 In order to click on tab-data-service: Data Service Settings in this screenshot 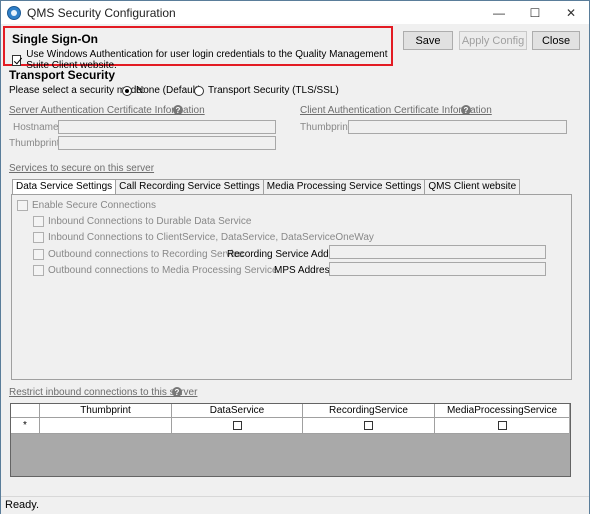, I will do `click(64, 187)`.